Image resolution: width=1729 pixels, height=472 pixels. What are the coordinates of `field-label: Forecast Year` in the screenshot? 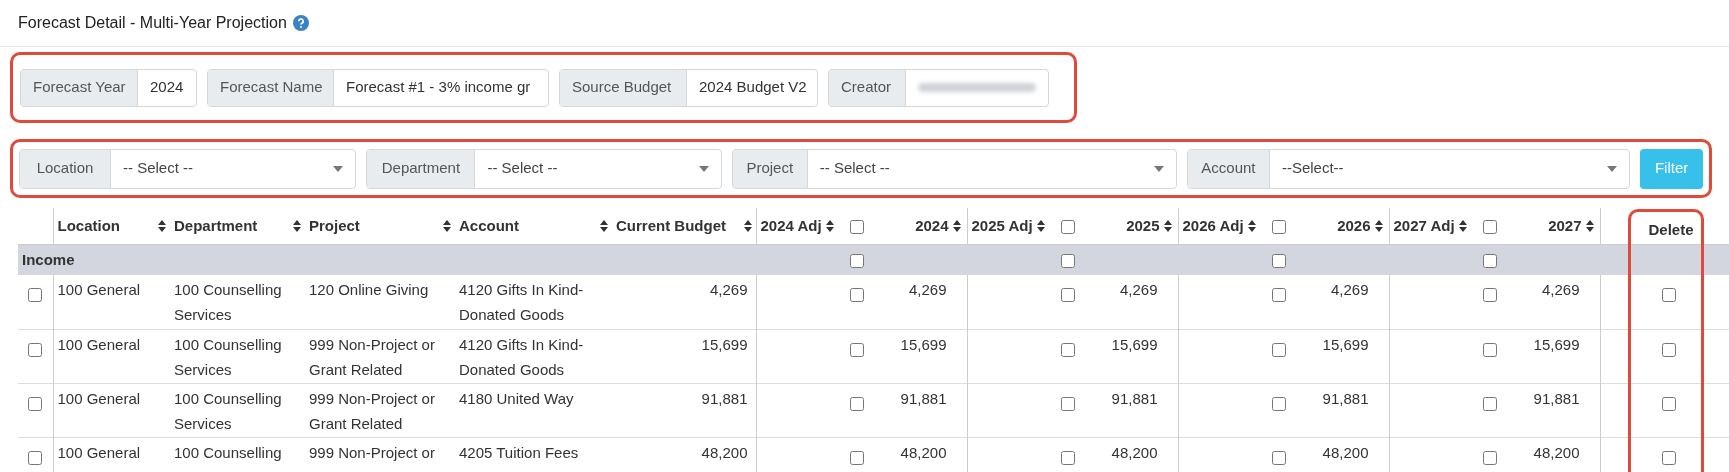 It's located at (79, 87).